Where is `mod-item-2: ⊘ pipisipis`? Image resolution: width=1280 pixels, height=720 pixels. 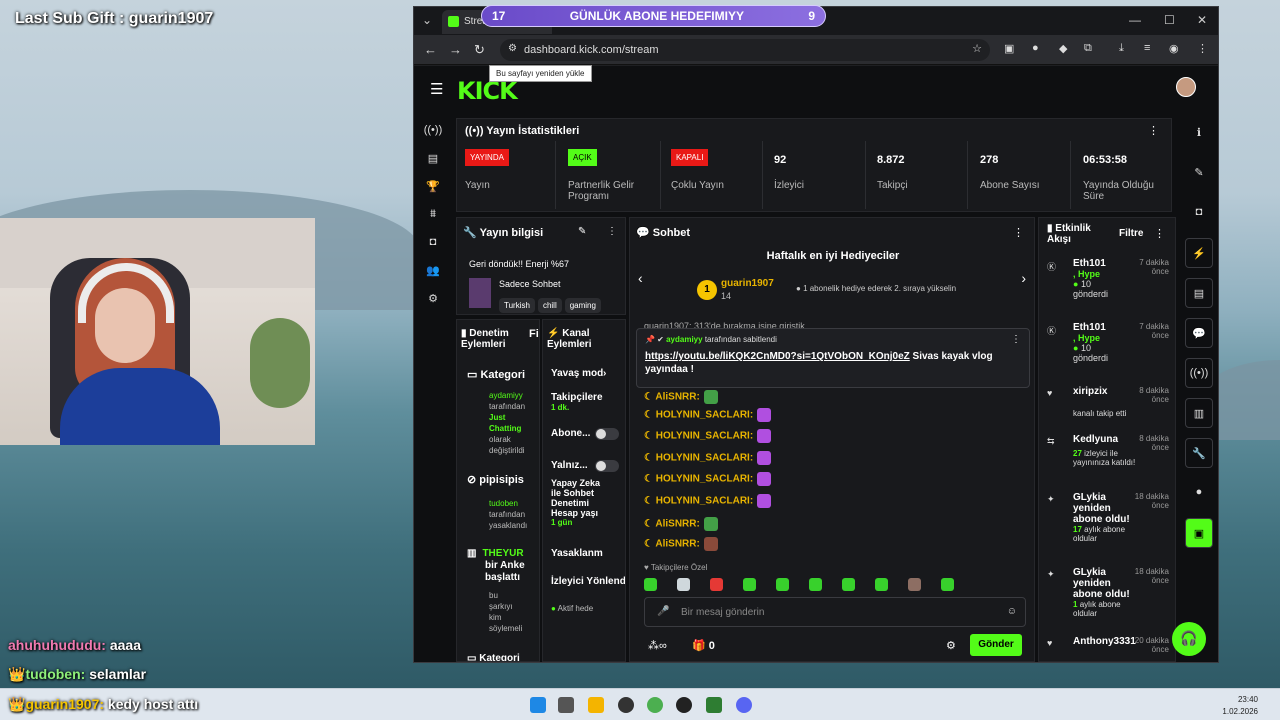
mod-item-2: ⊘ pipisipis is located at coordinates (495, 479).